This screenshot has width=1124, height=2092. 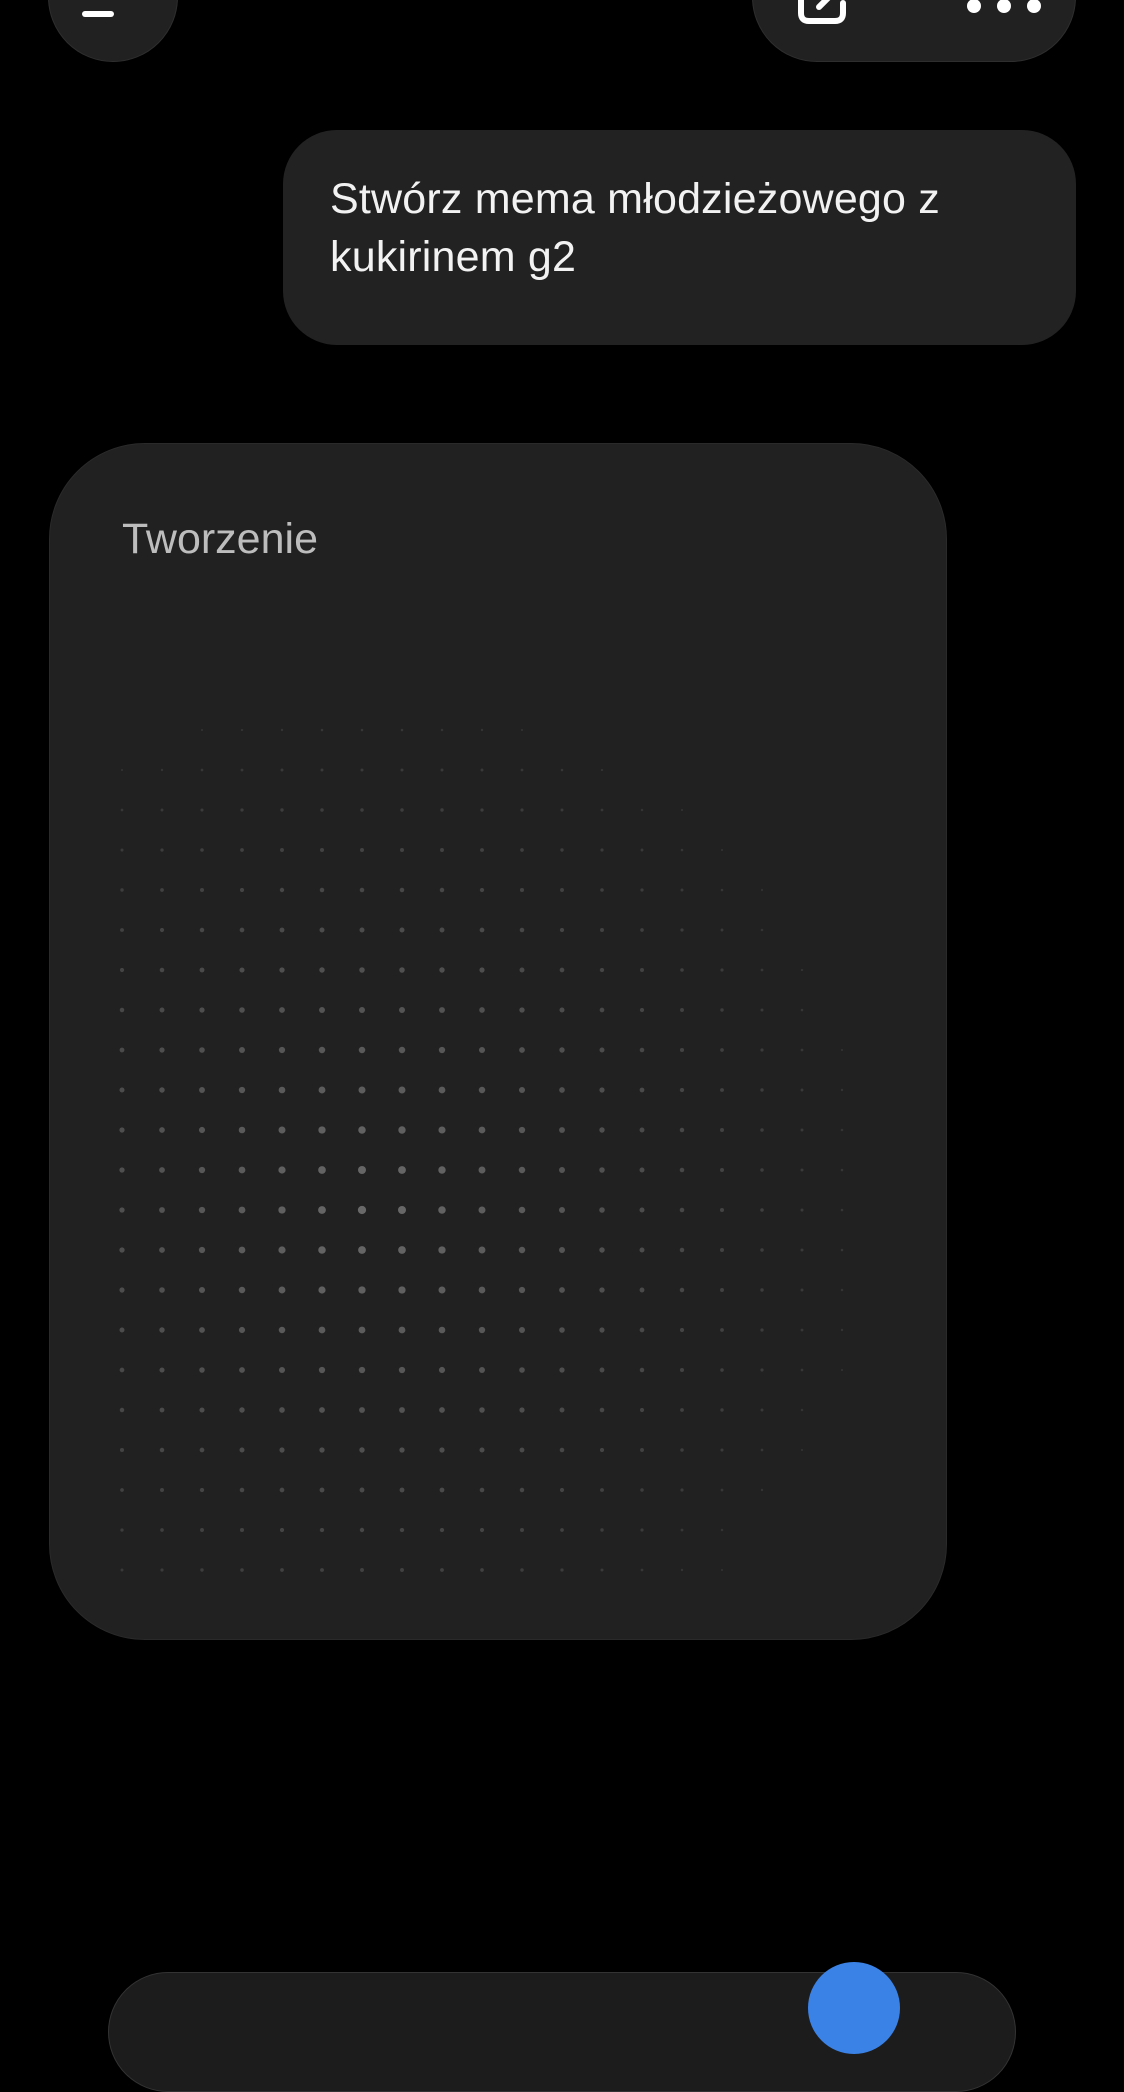 I want to click on edit-icon, so click(x=832, y=14).